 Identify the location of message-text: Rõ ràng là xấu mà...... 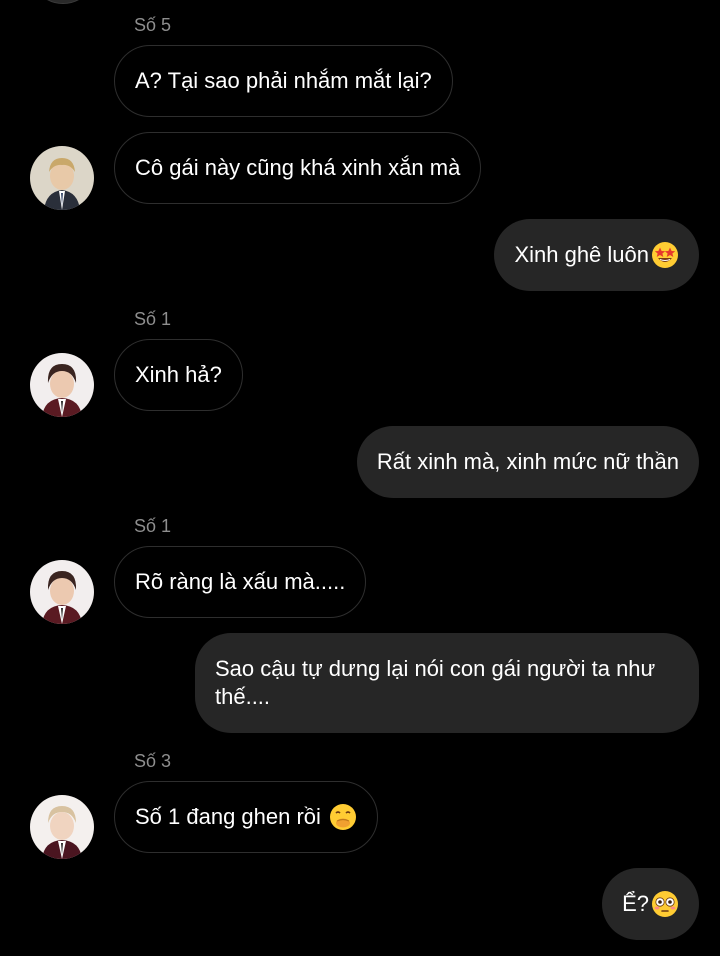
(240, 581).